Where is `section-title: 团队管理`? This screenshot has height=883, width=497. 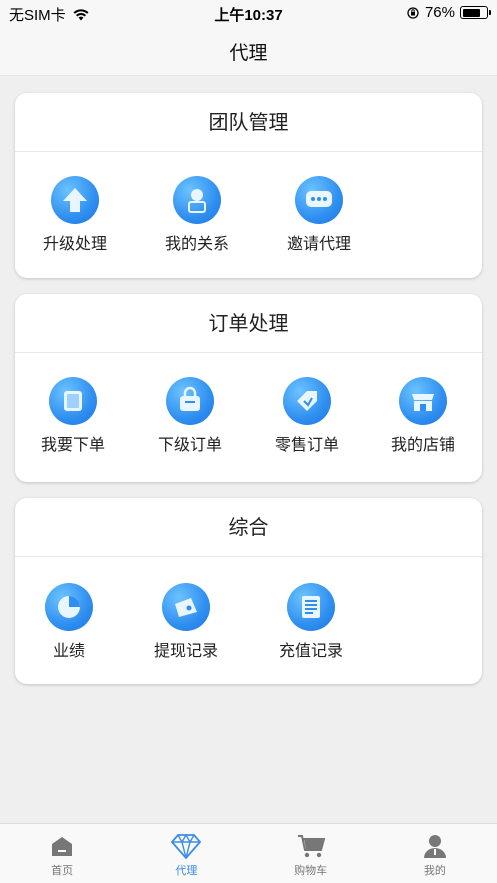
section-title: 团队管理 is located at coordinates (248, 122).